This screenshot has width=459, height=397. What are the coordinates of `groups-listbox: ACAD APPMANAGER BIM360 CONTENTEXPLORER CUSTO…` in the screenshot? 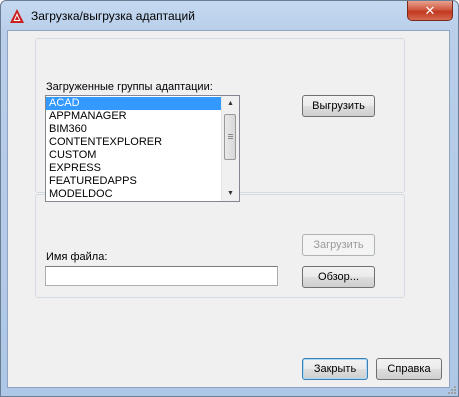 It's located at (142, 148).